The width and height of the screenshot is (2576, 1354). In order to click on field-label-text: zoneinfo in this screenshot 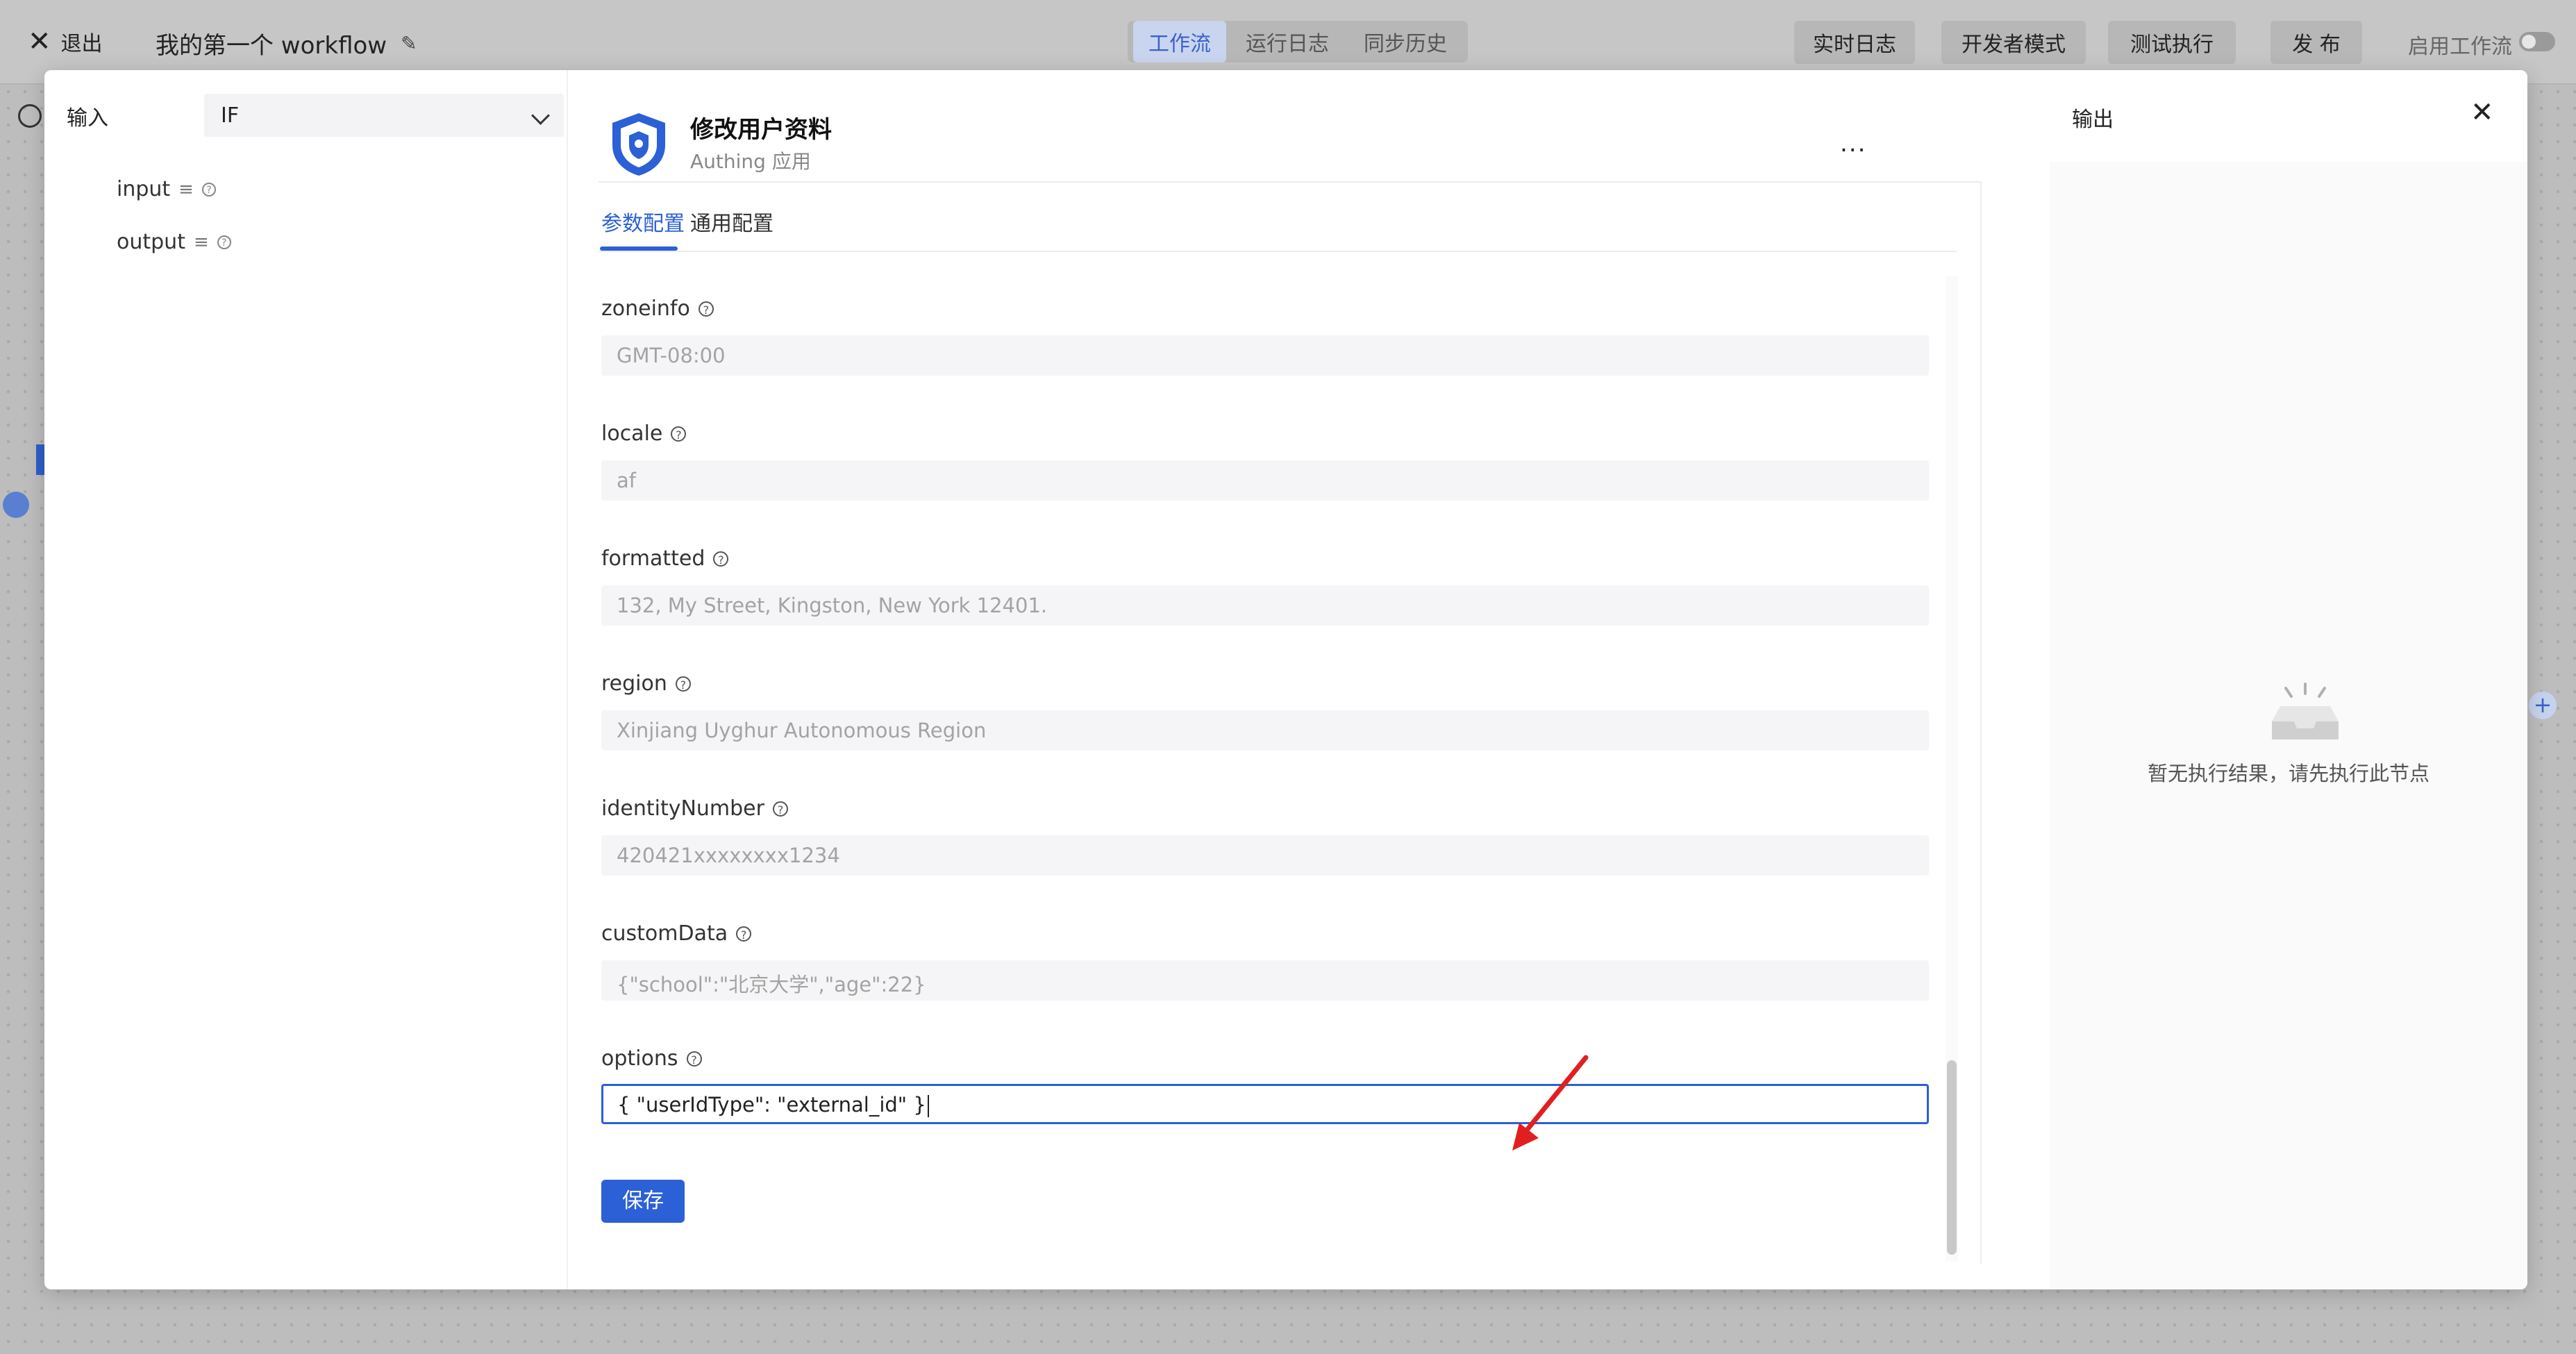, I will do `click(645, 308)`.